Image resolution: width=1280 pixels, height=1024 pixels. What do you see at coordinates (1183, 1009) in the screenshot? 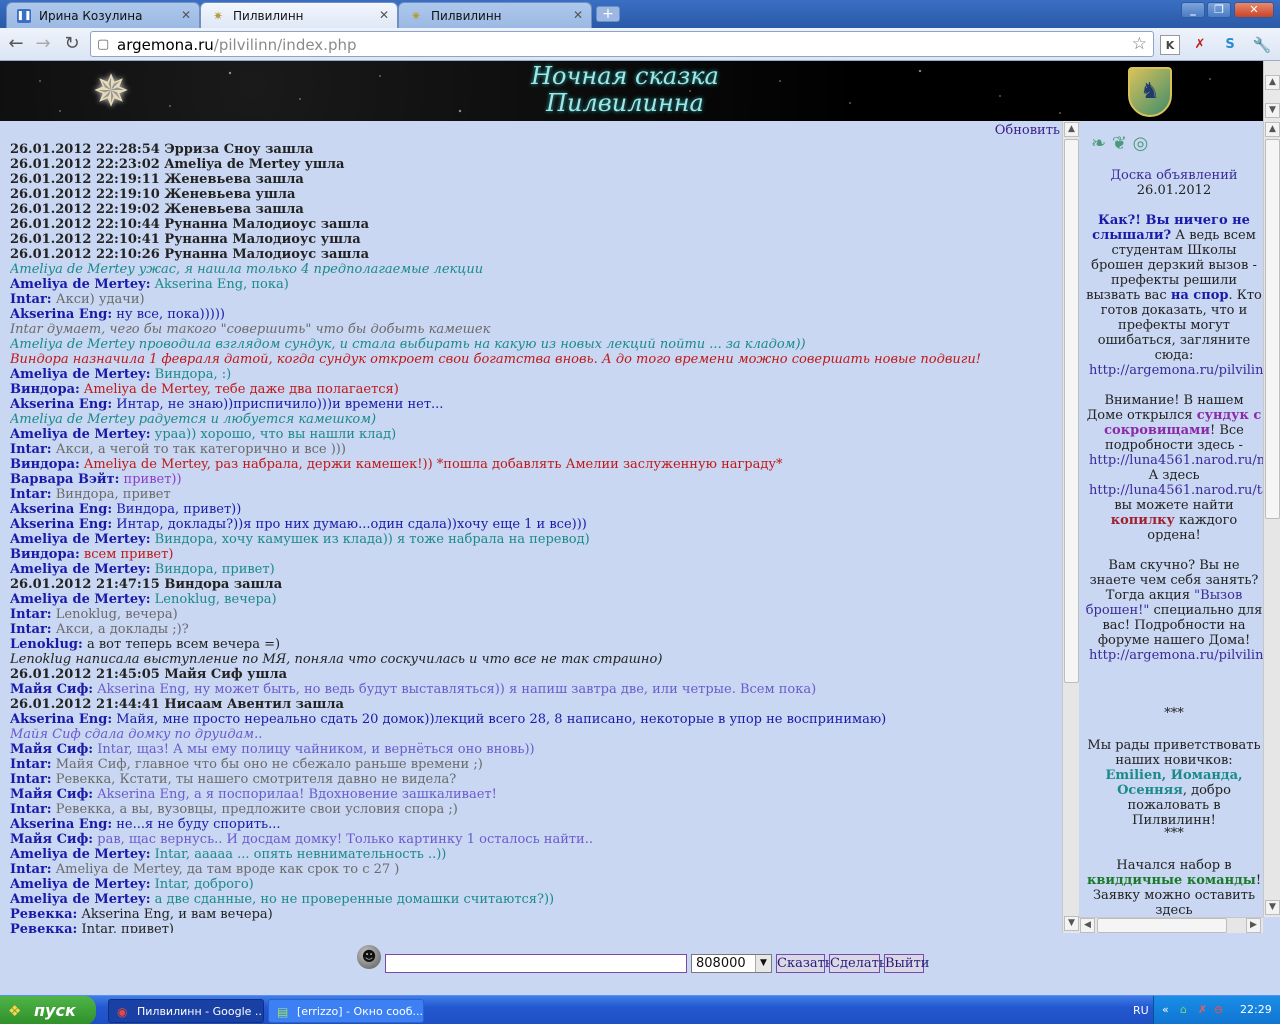
I see `network-icon: ⌂` at bounding box center [1183, 1009].